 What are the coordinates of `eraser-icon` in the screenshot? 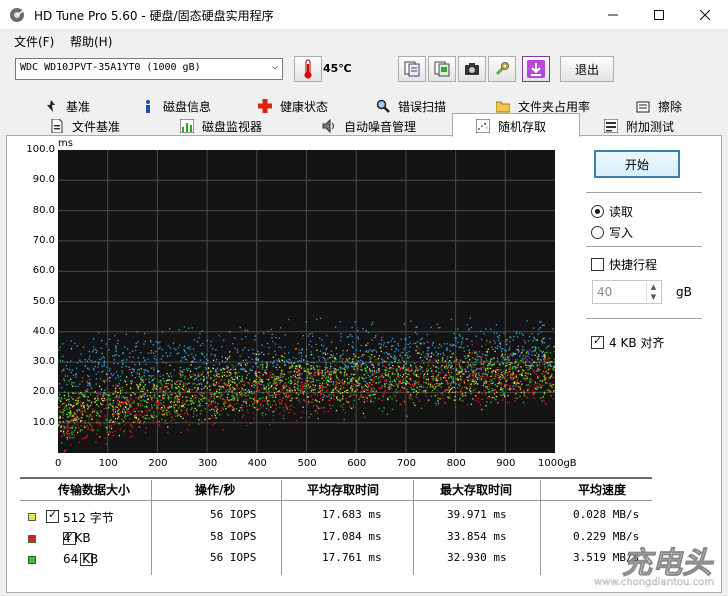 It's located at (643, 107).